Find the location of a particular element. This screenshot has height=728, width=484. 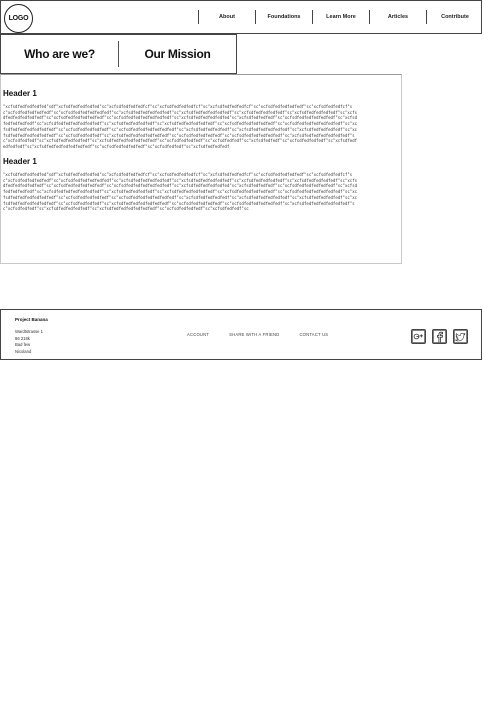

nav-item-learn-more: Learn More is located at coordinates (340, 17).